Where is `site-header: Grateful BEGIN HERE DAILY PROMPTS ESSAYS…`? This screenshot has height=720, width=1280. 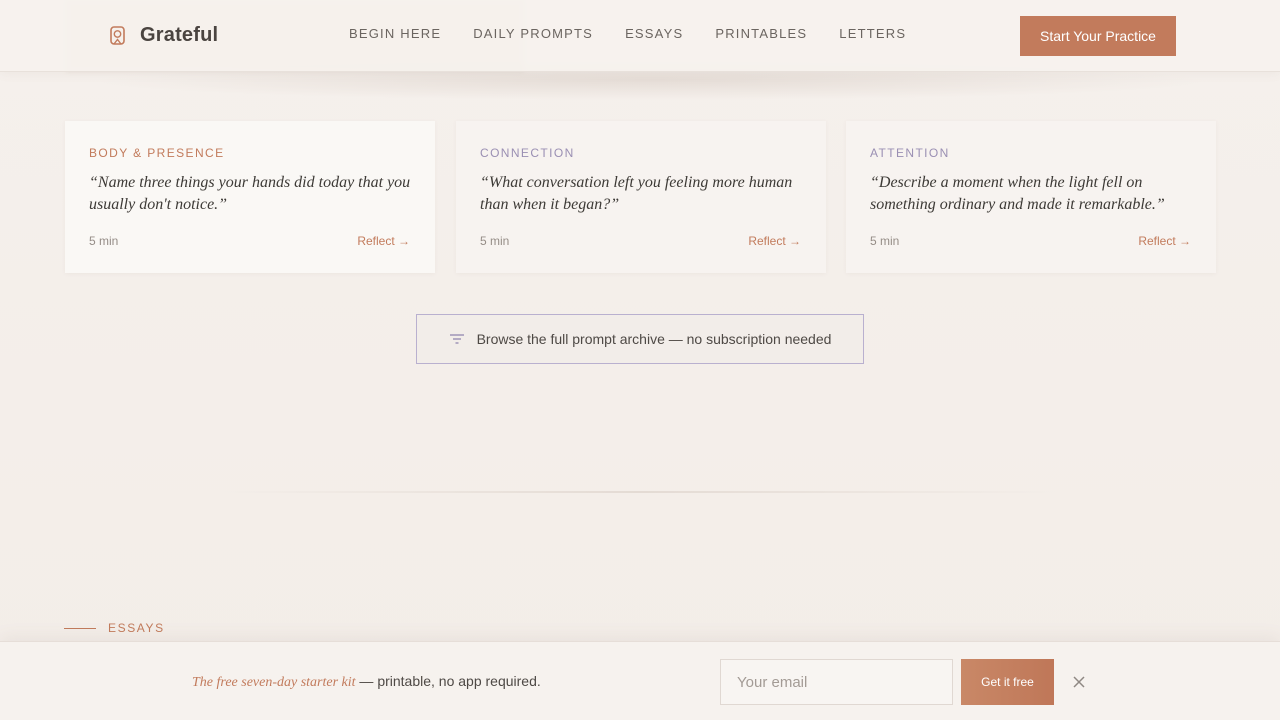
site-header: Grateful BEGIN HERE DAILY PROMPTS ESSAYS… is located at coordinates (640, 36).